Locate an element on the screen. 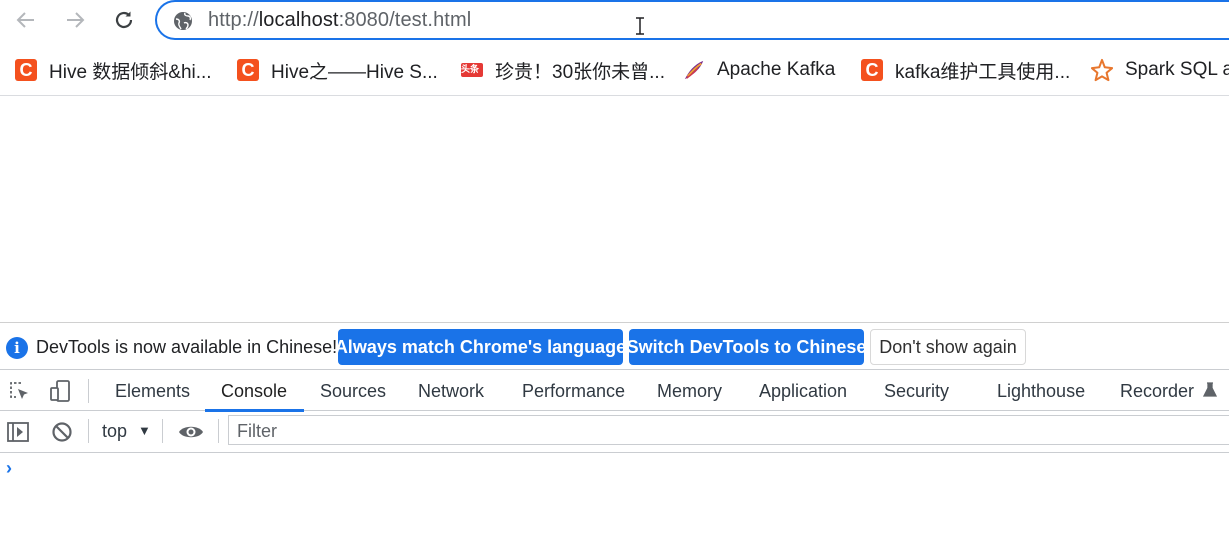 This screenshot has width=1229, height=559. address-bar: http://localhost:8080/test.html is located at coordinates (692, 20).